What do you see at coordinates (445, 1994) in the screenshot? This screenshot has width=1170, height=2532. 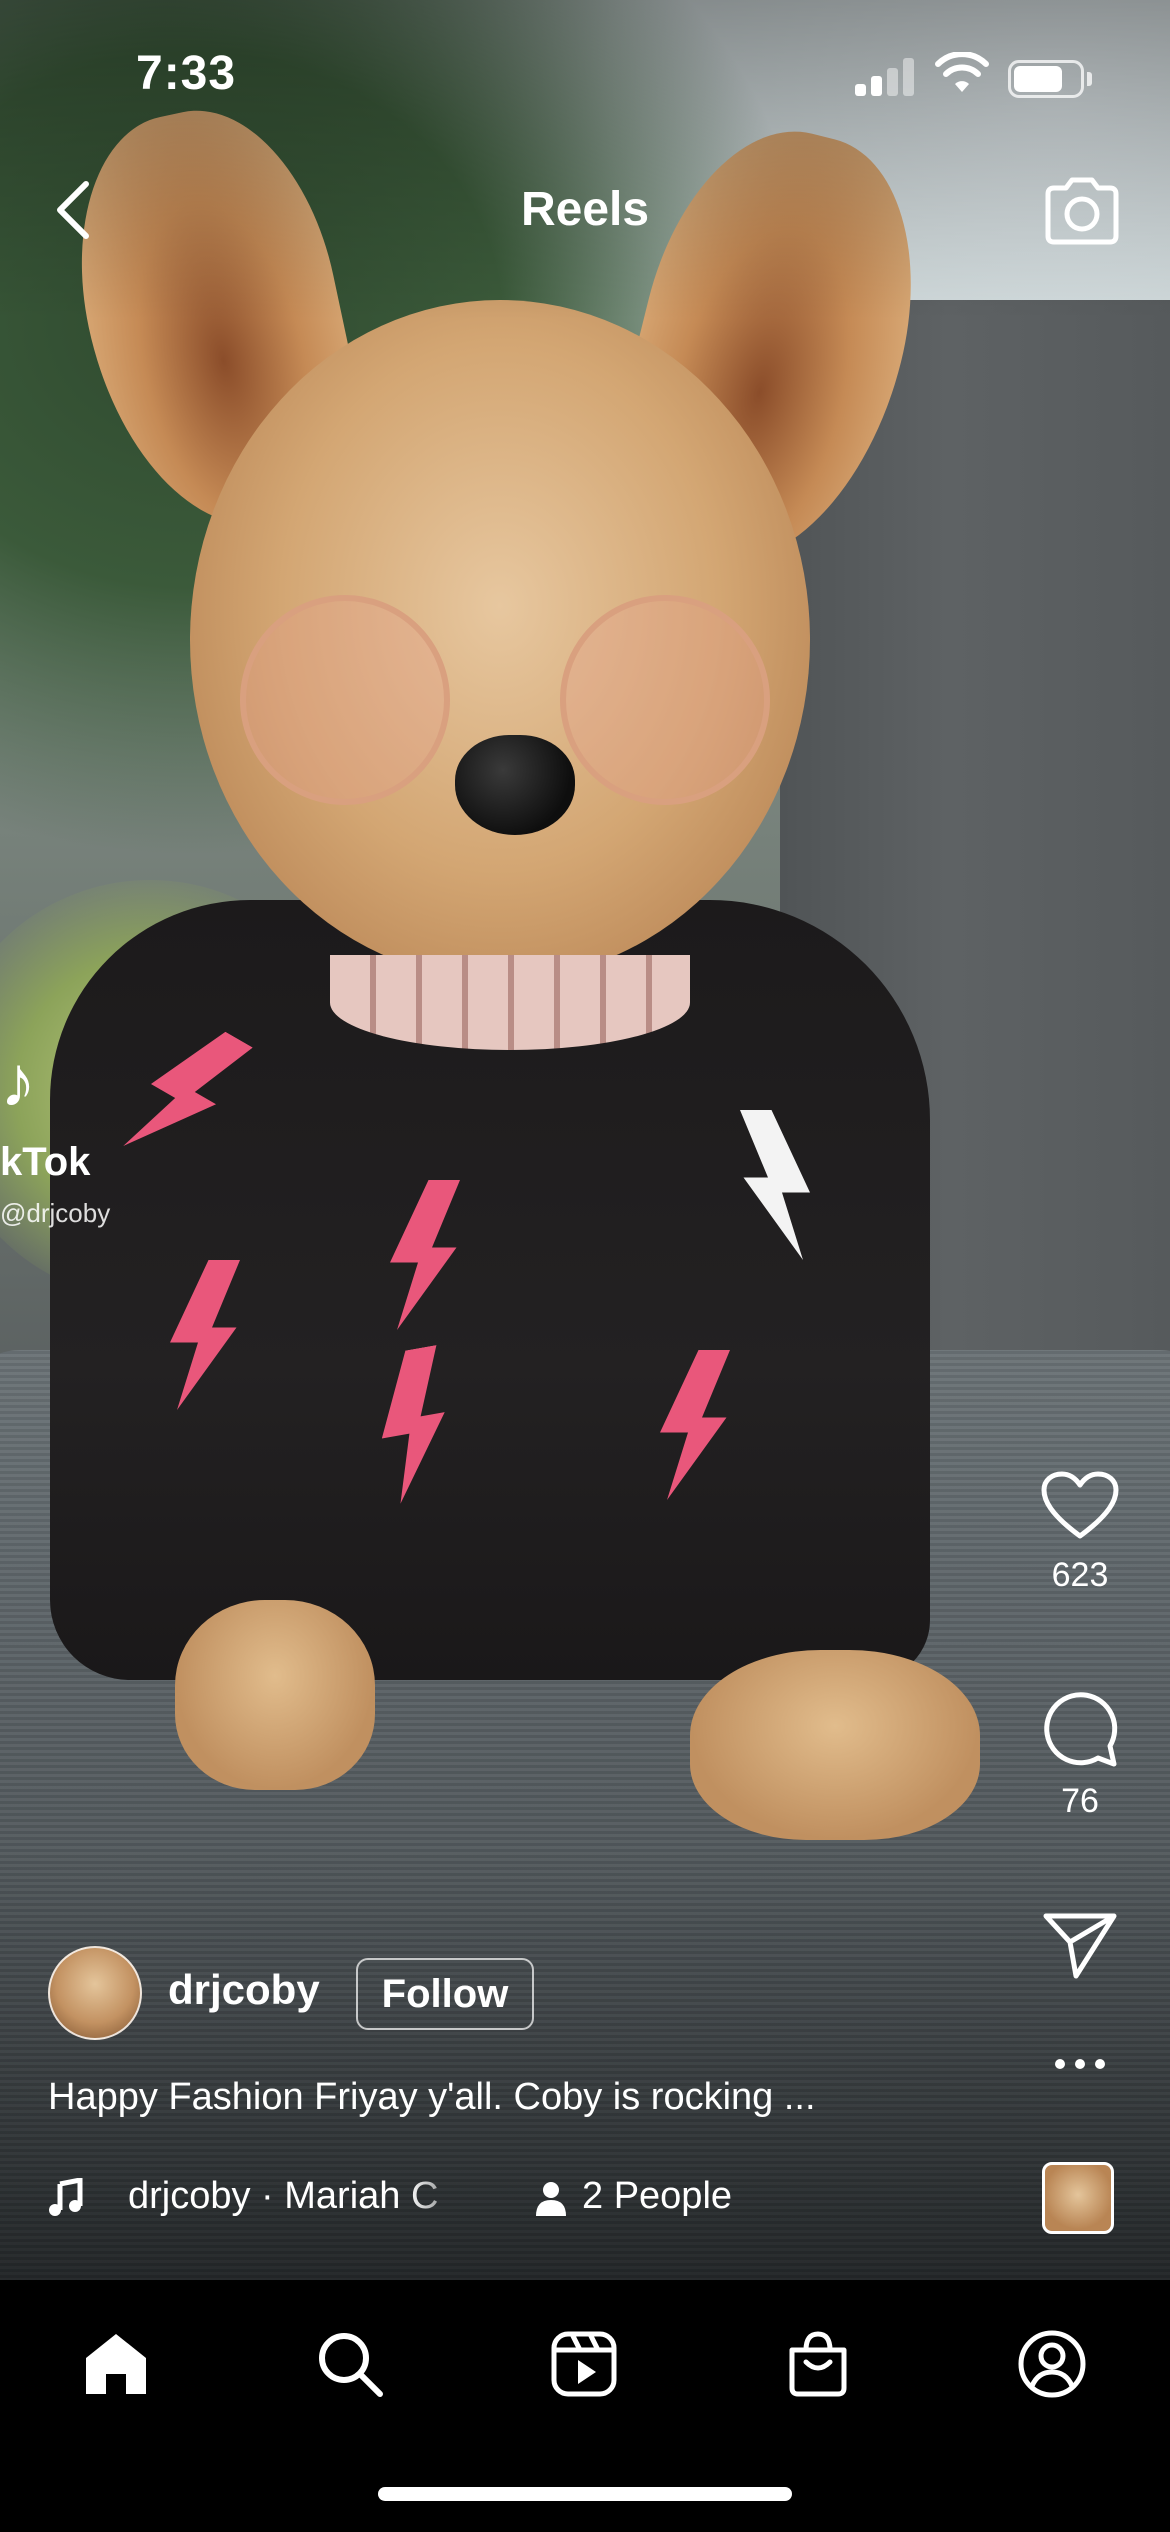 I see `follow-button: Follow` at bounding box center [445, 1994].